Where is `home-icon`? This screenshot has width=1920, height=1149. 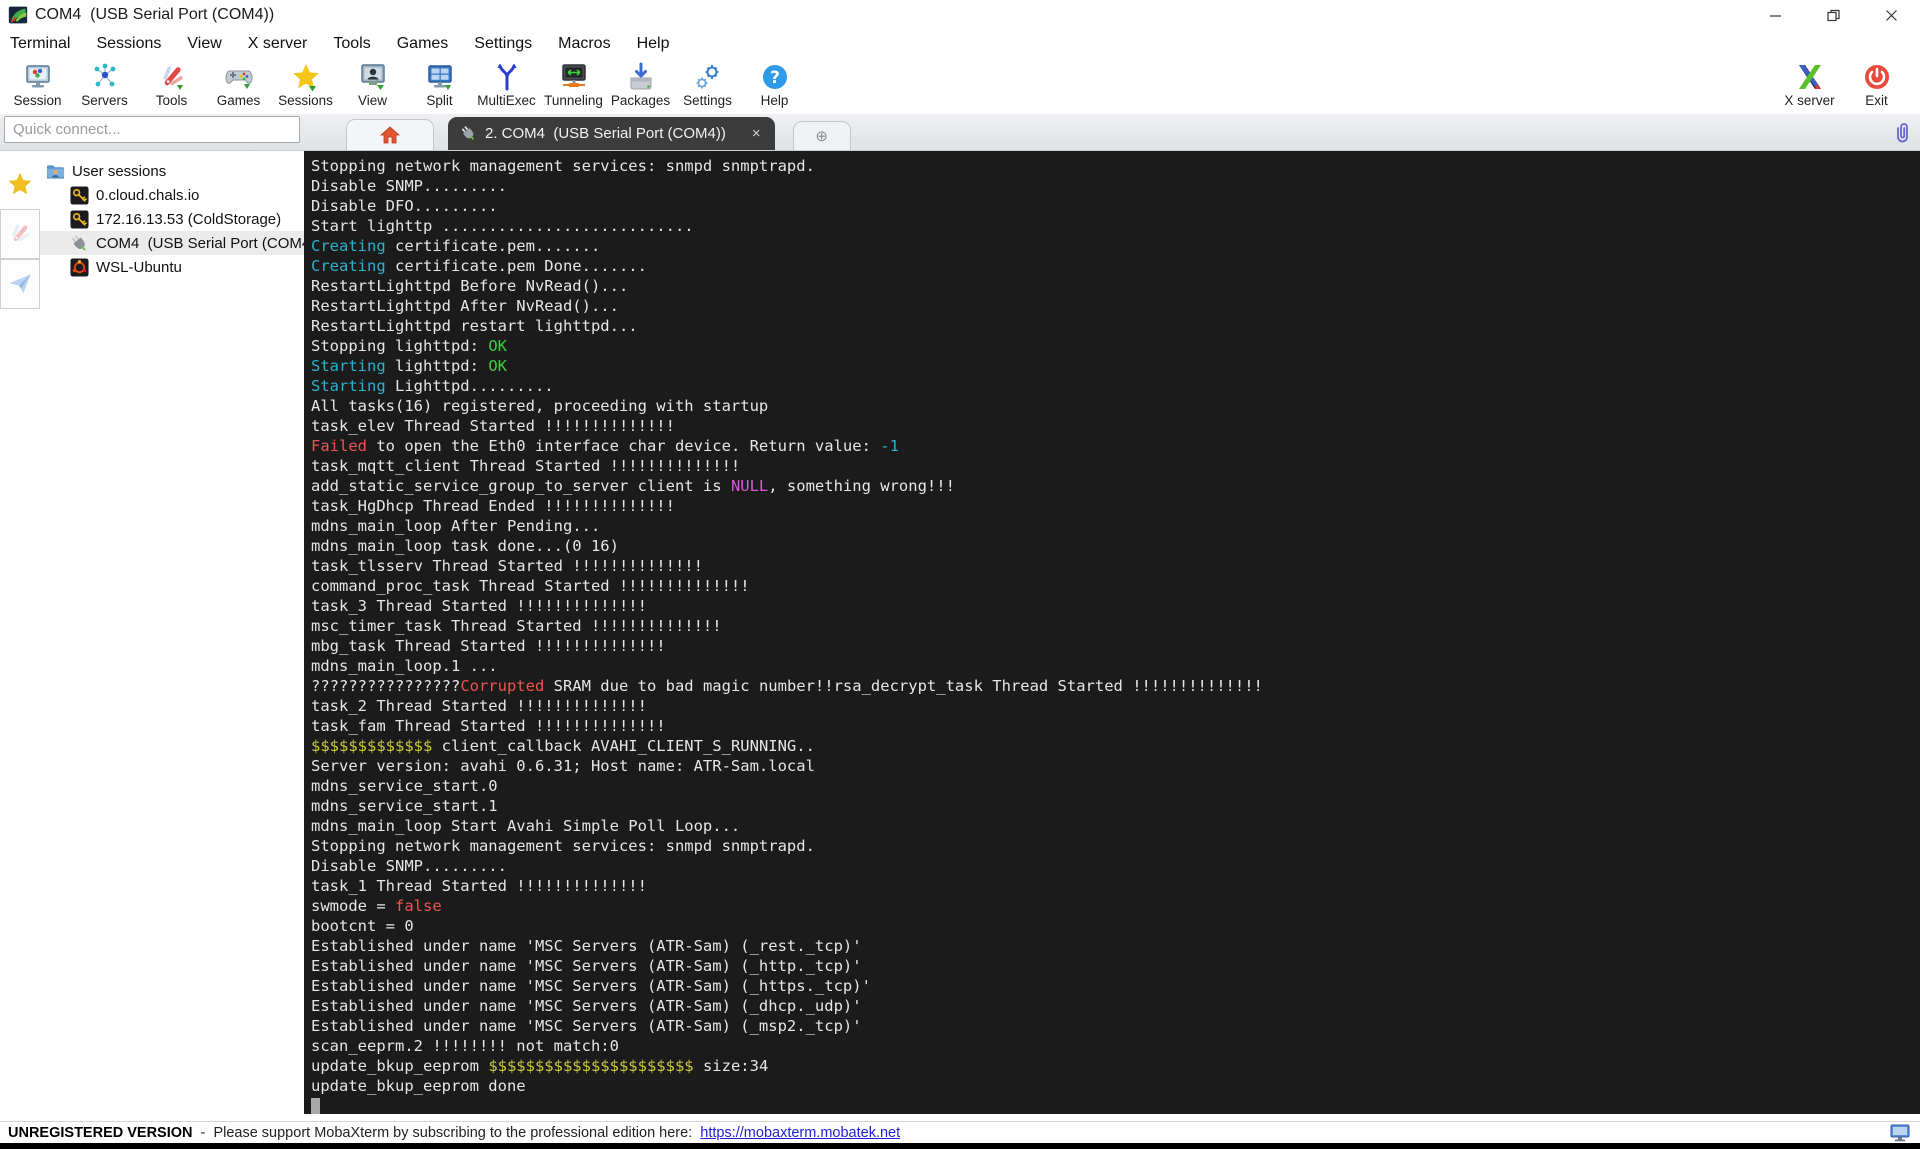 home-icon is located at coordinates (390, 135).